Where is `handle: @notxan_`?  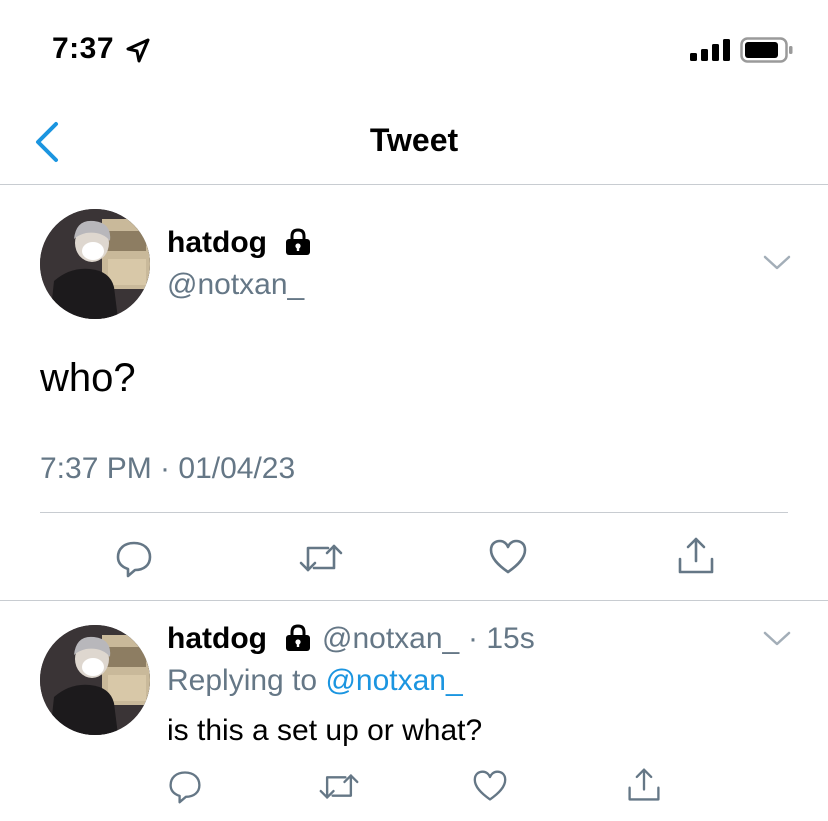 handle: @notxan_ is located at coordinates (235, 285).